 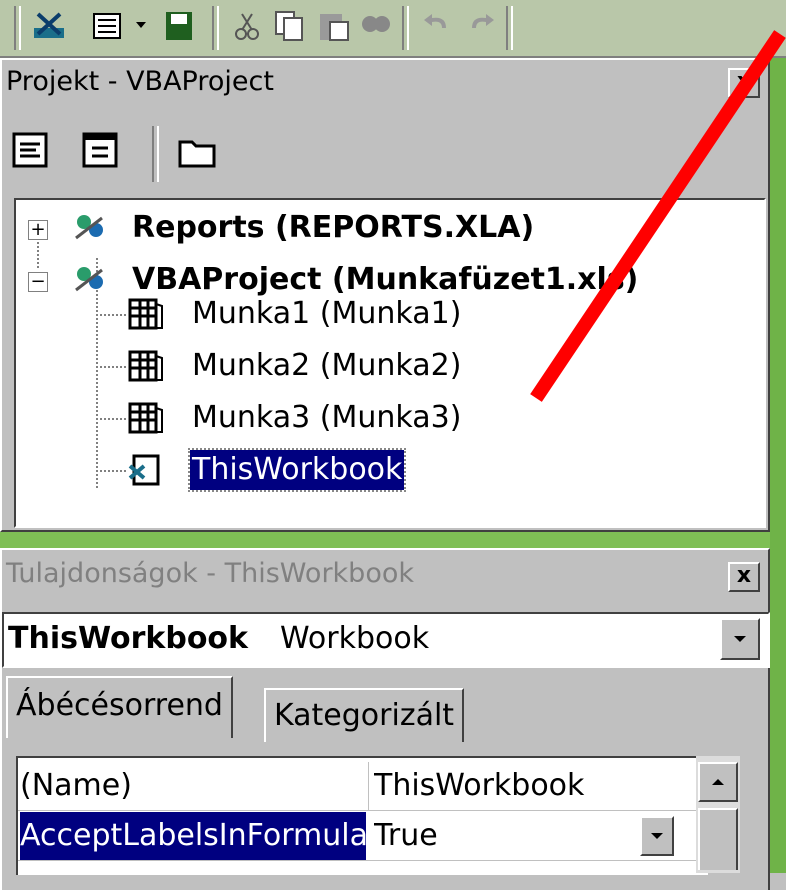 I want to click on object-type: Workbook, so click(x=355, y=638).